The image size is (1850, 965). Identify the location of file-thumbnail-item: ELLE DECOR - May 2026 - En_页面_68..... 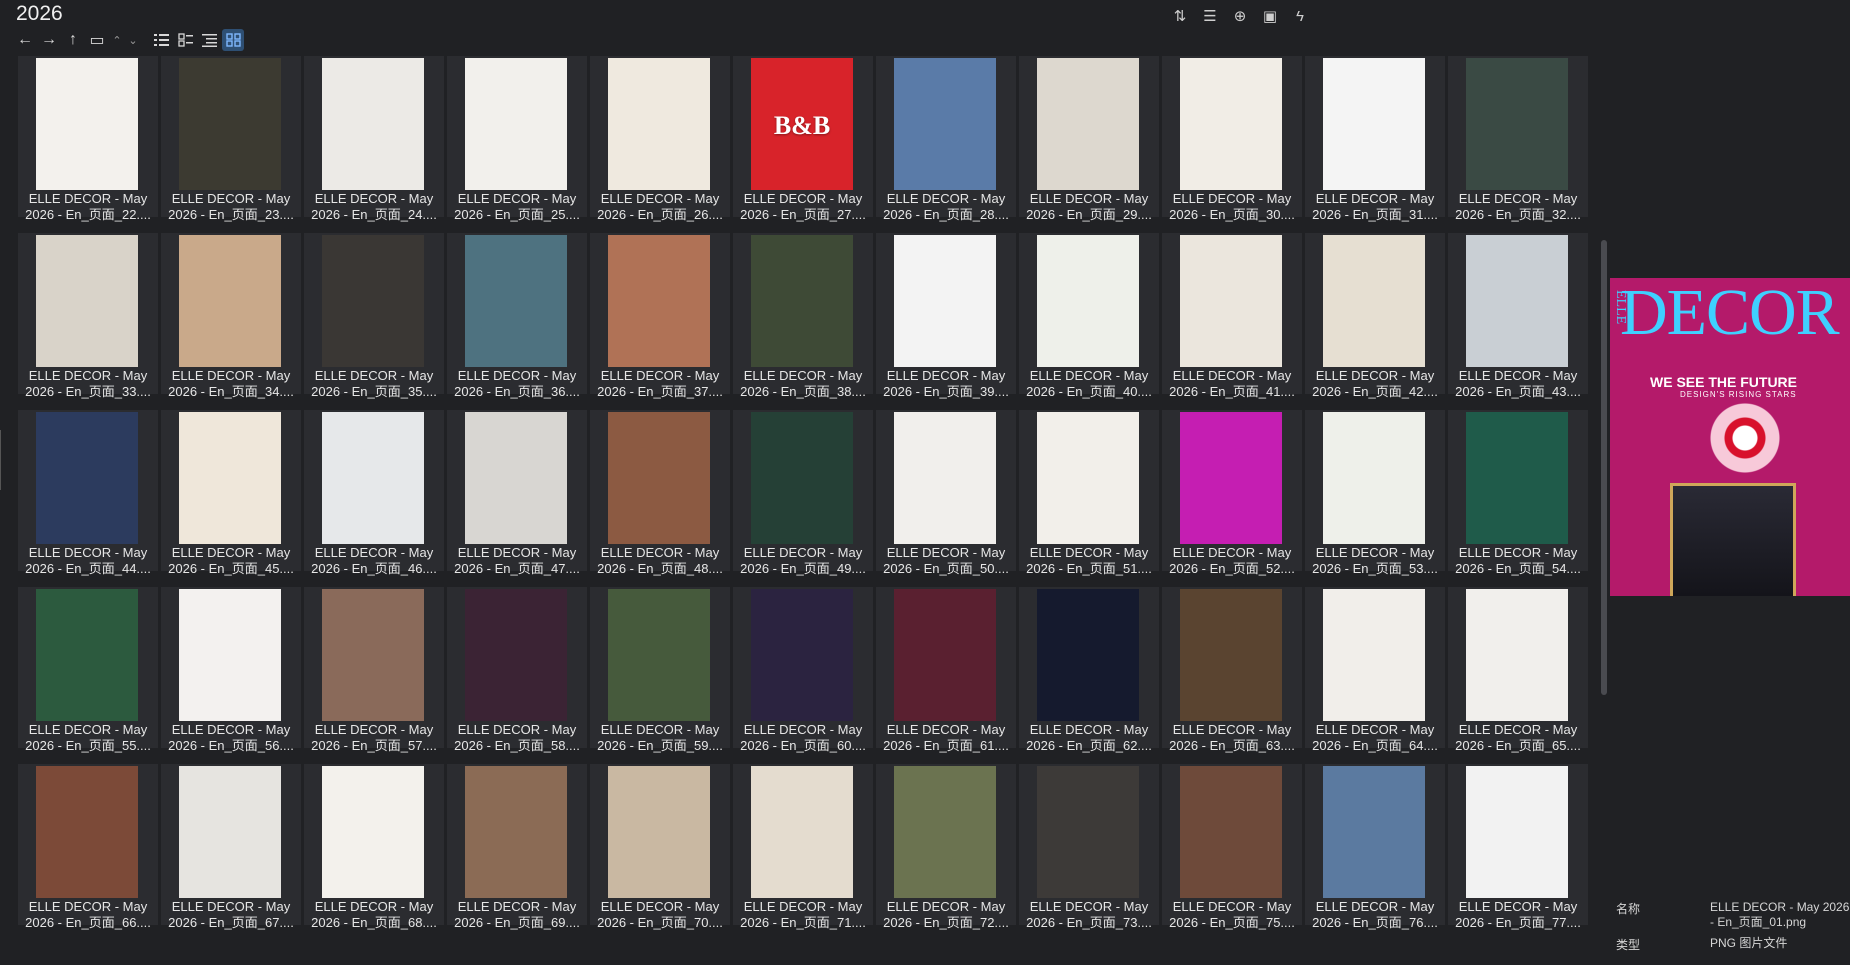
(374, 847).